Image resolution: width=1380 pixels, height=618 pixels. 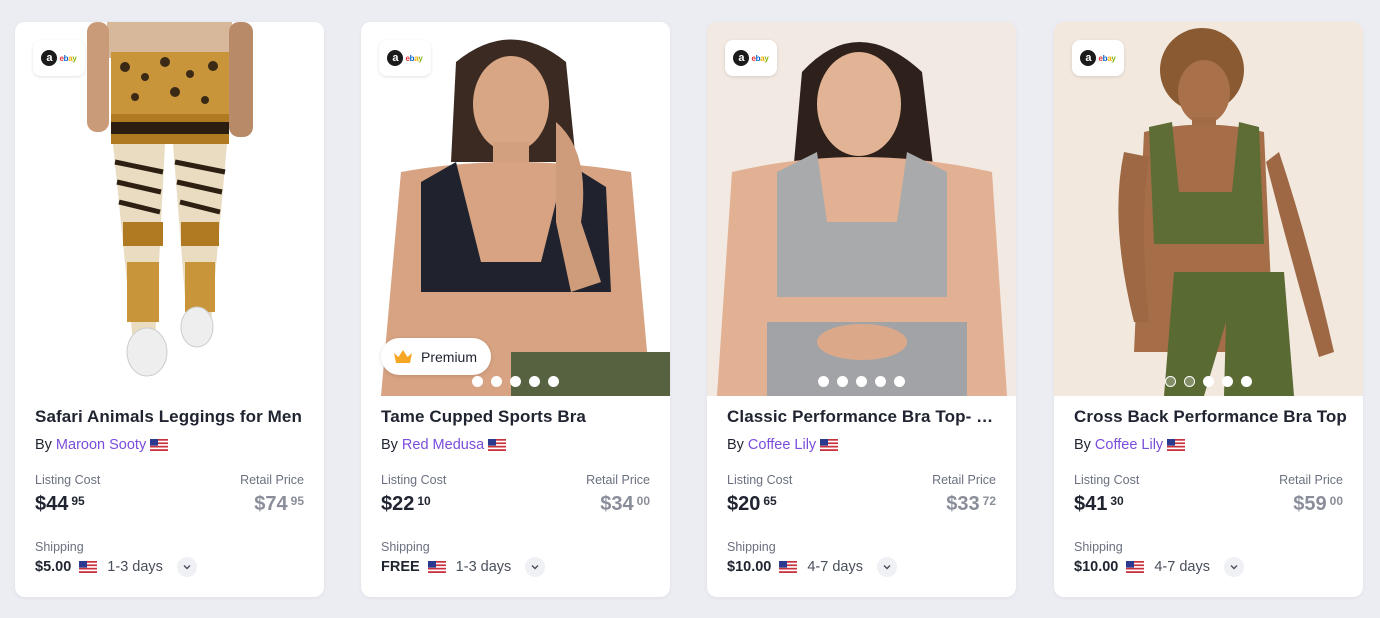 What do you see at coordinates (78, 501) in the screenshot?
I see `listing-cents: 95` at bounding box center [78, 501].